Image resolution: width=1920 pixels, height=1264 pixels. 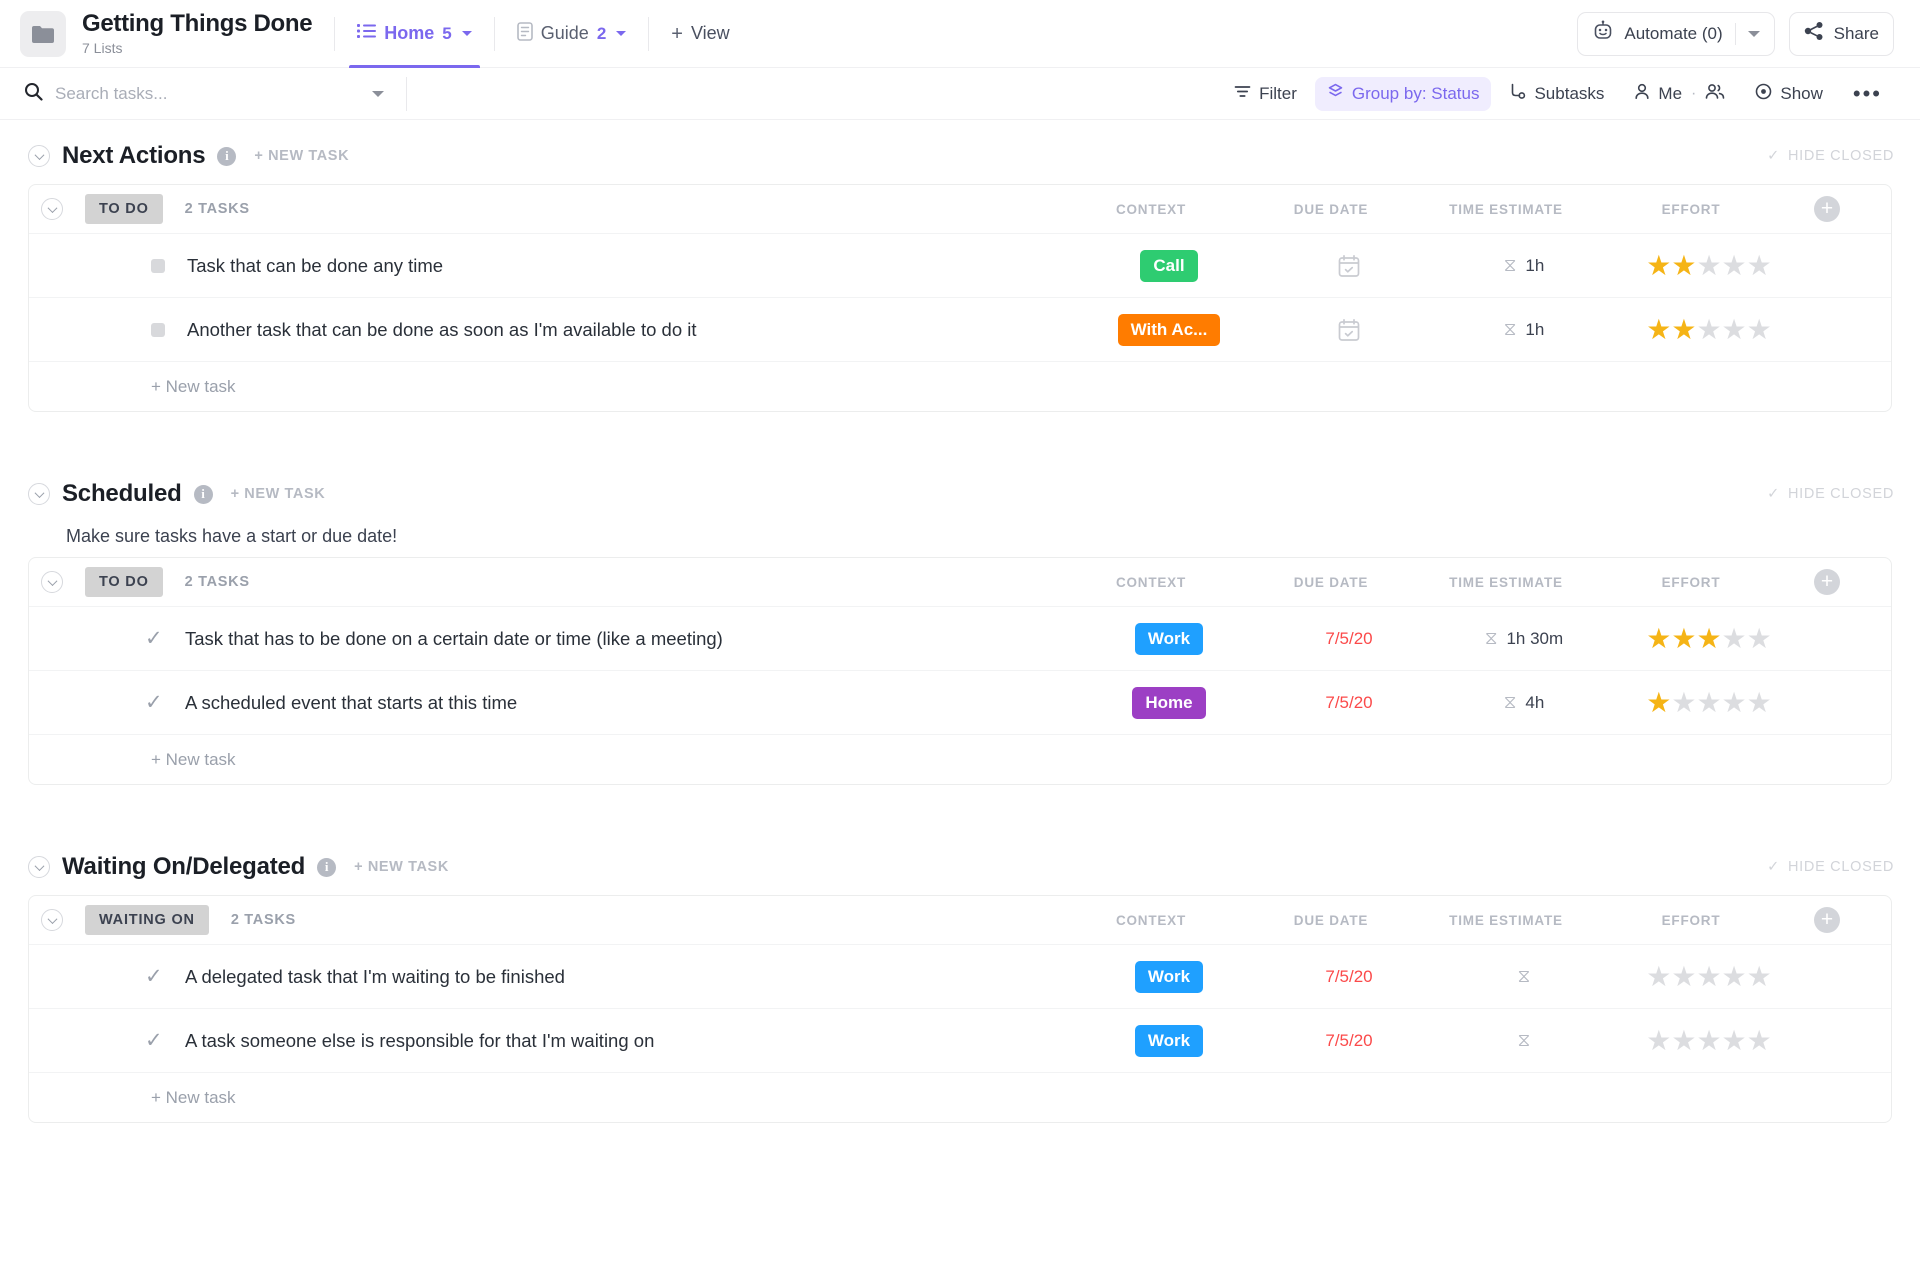 What do you see at coordinates (278, 494) in the screenshot?
I see `section-new-task-button: + NEW TASK` at bounding box center [278, 494].